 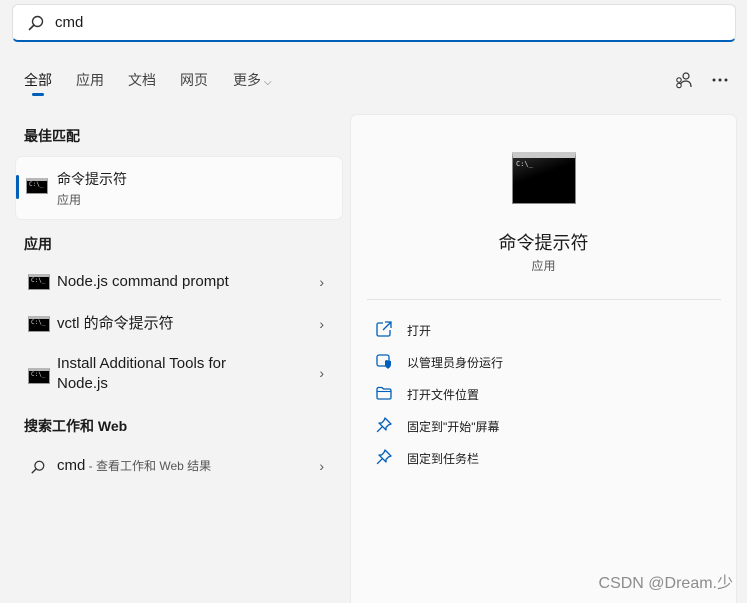 I want to click on action-pin-to-start: 固定到"开始"屏幕, so click(x=540, y=426).